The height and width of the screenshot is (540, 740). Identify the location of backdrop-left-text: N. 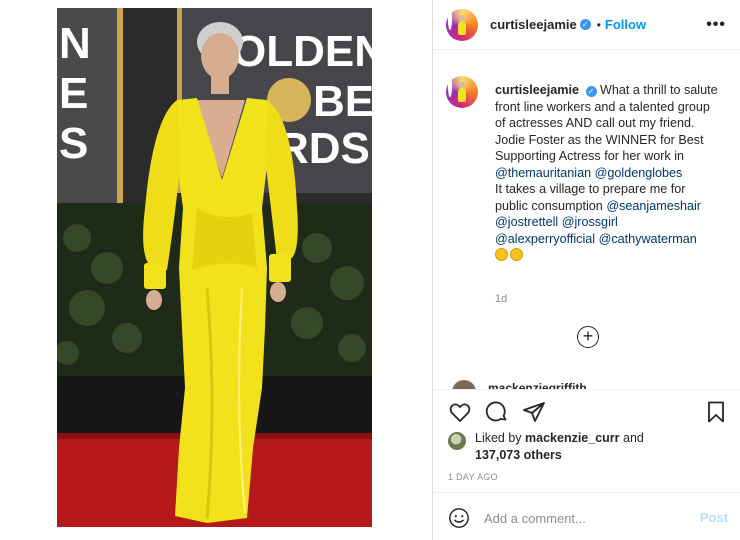
(75, 43).